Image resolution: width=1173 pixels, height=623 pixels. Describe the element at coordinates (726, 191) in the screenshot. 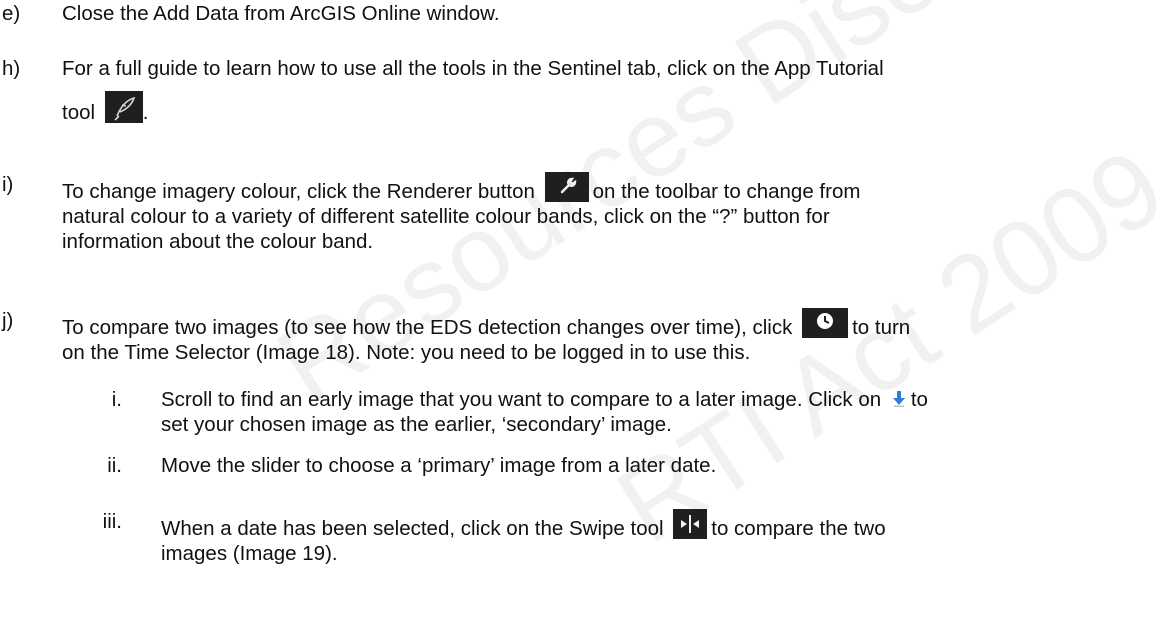

I see `step-text: on the toolbar to change from` at that location.